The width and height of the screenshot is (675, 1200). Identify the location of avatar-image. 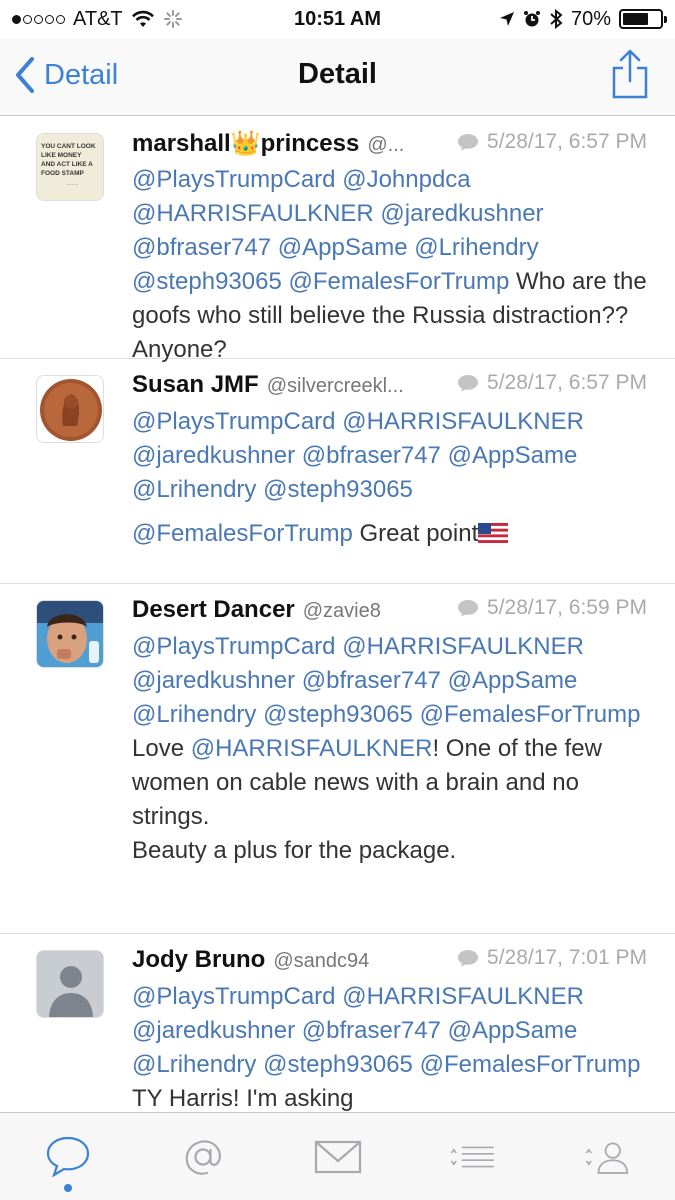
(70, 409).